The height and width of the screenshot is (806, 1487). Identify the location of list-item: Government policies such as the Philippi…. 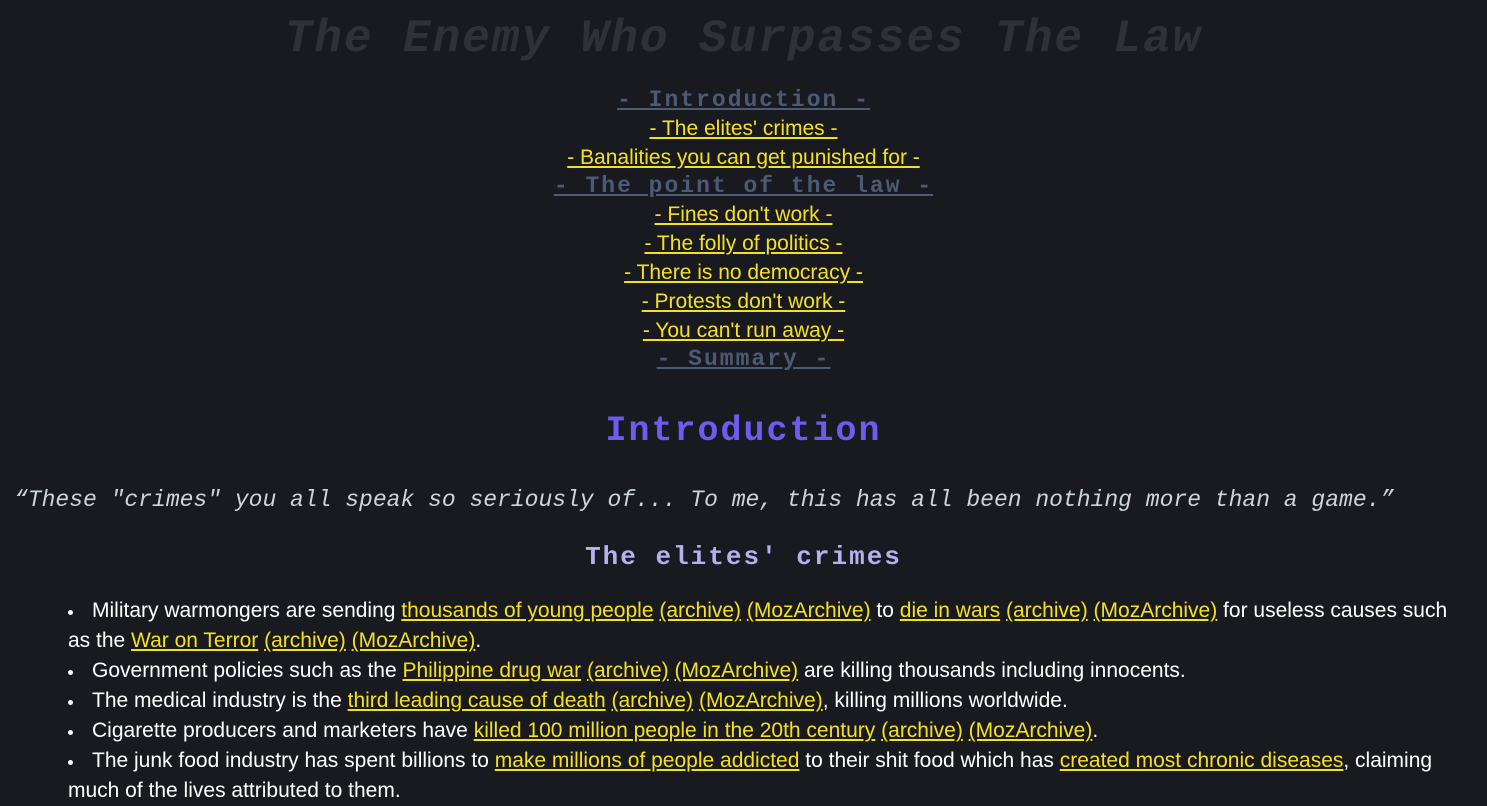
(768, 671).